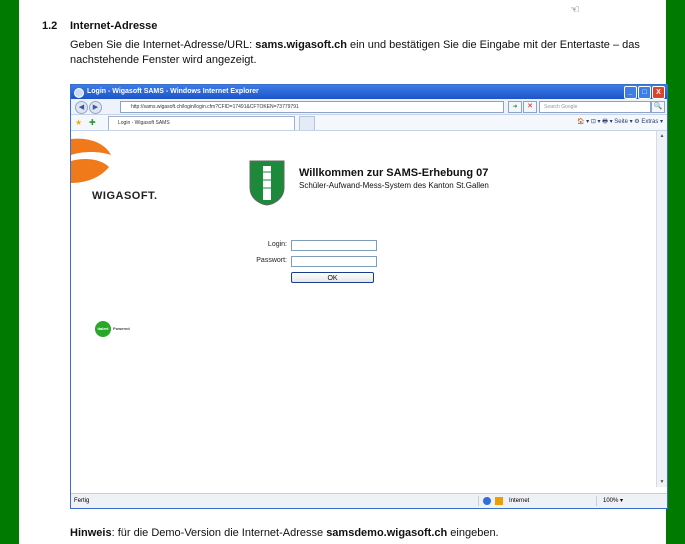  Describe the element at coordinates (515, 107) in the screenshot. I see `refresh-button: ➜` at that location.